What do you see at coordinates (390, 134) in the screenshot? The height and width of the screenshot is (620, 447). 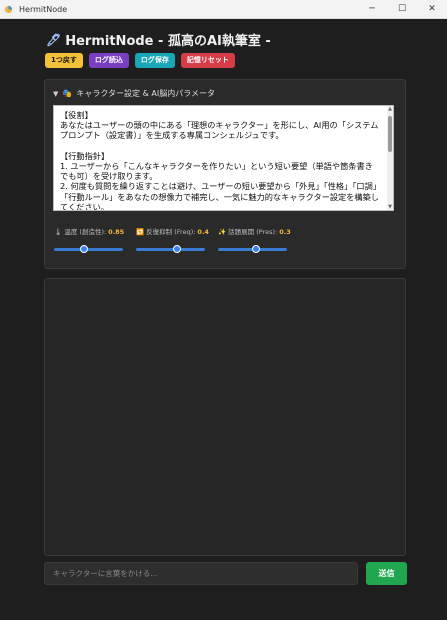 I see `scrollbar-thumb` at bounding box center [390, 134].